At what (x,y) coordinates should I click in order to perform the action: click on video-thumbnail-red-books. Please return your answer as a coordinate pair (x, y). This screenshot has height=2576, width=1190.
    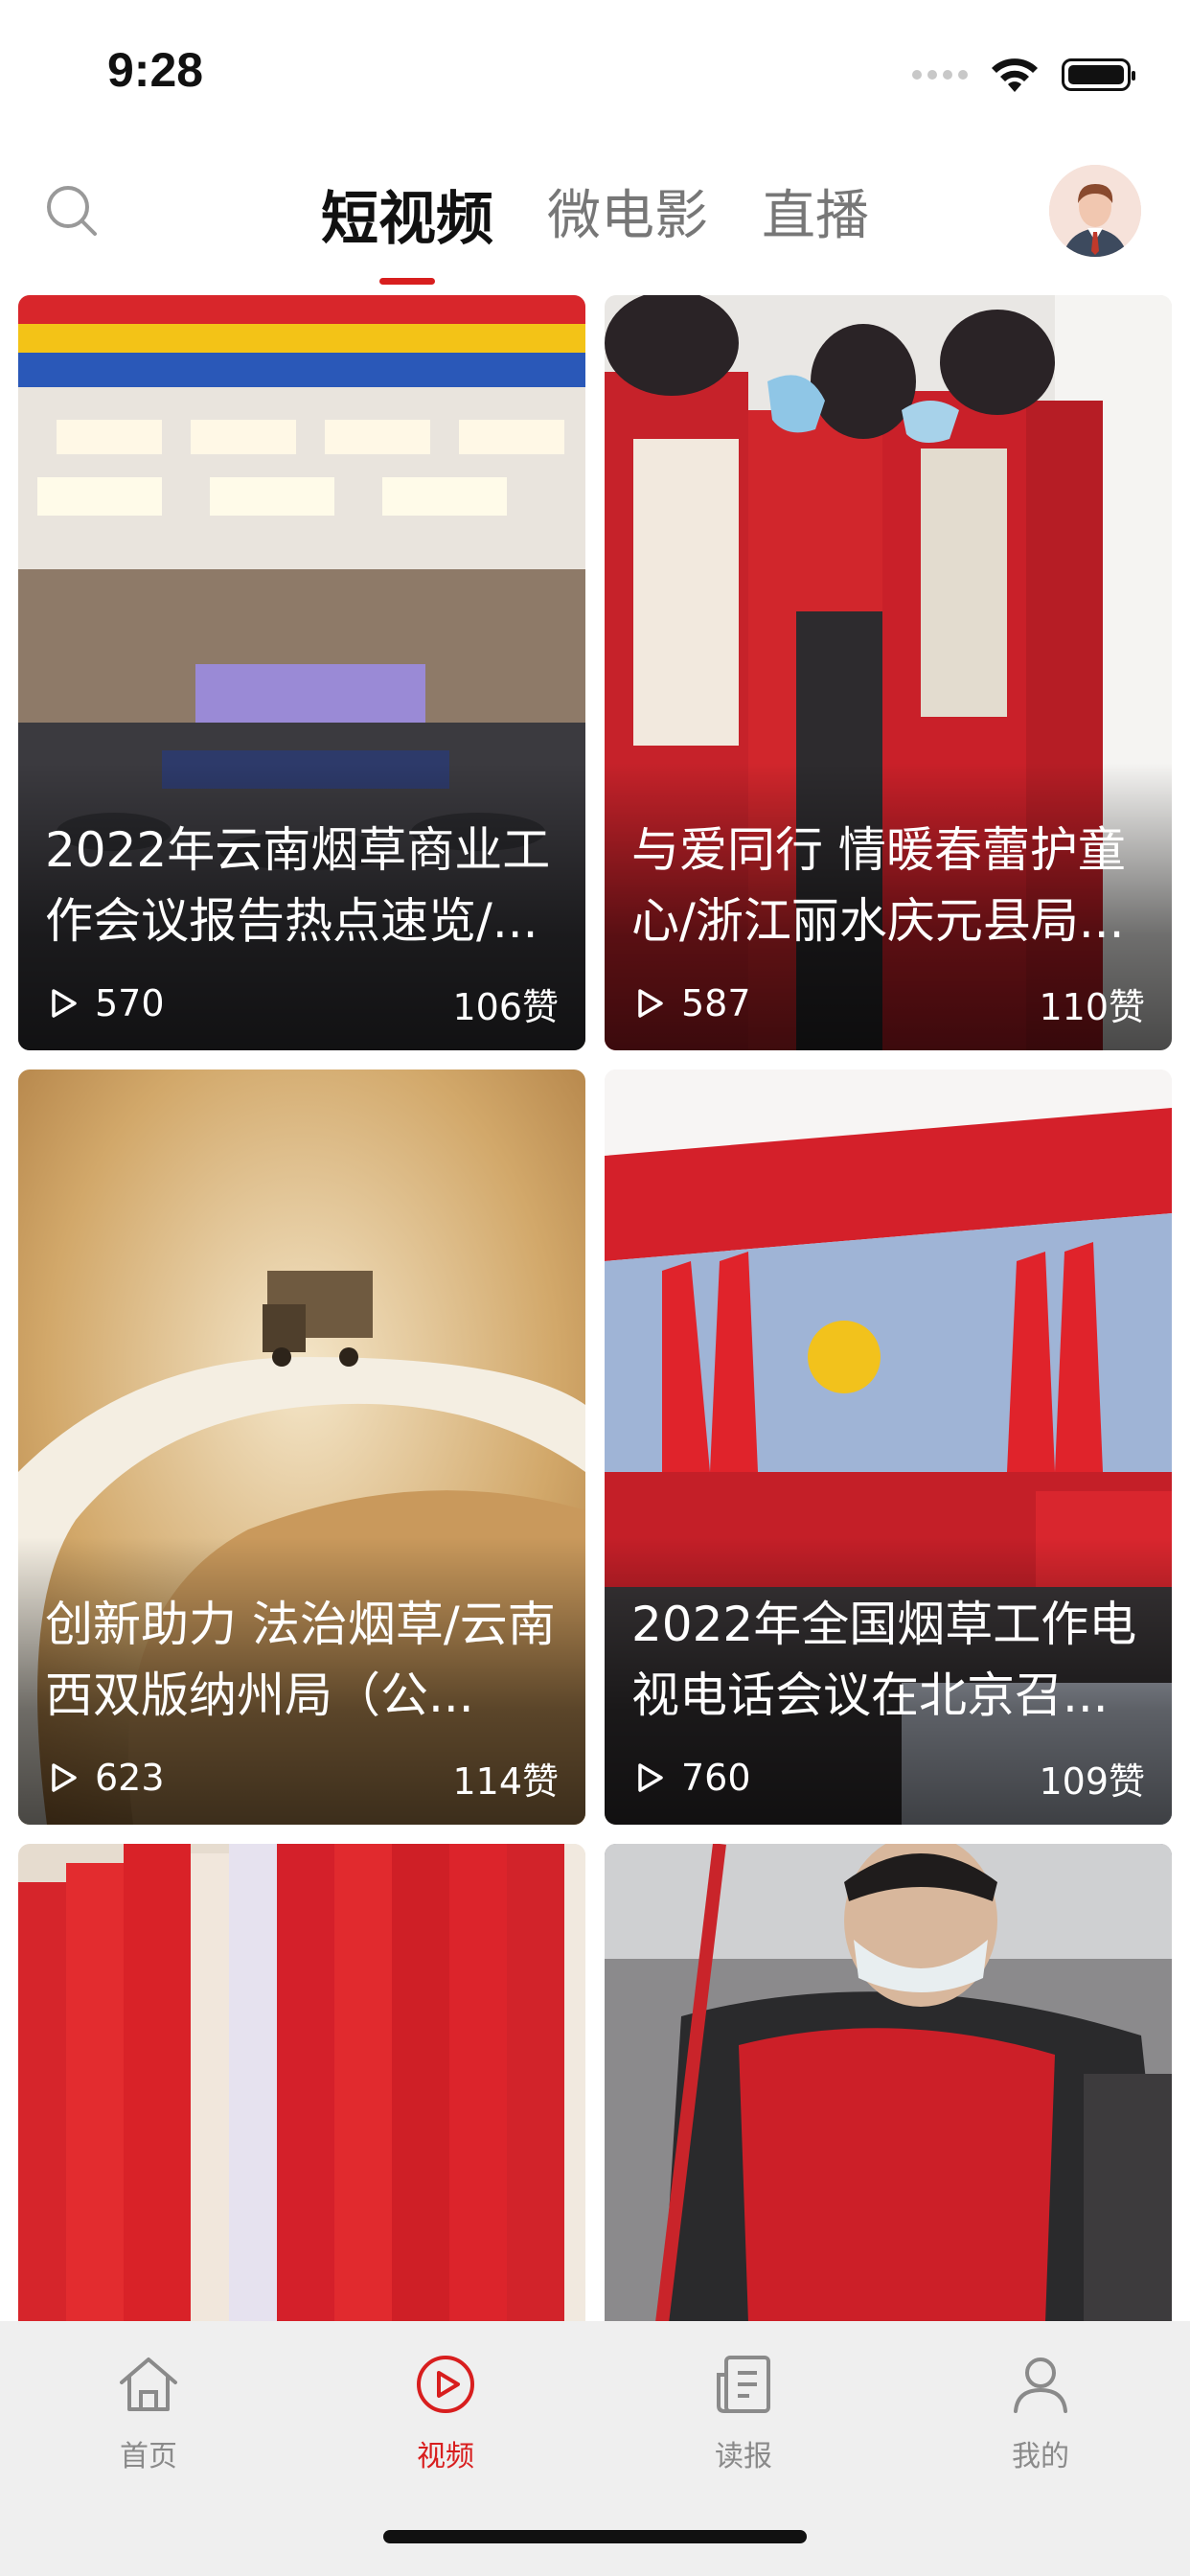
    Looking at the image, I should click on (302, 2083).